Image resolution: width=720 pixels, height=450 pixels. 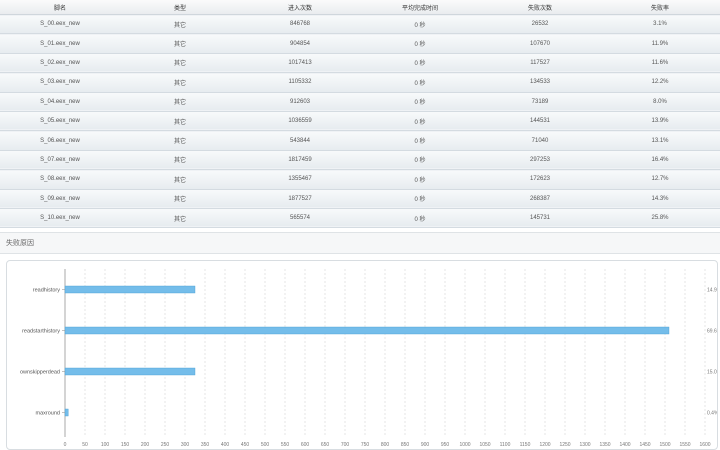 I want to click on table-cell: 543844, so click(x=300, y=140).